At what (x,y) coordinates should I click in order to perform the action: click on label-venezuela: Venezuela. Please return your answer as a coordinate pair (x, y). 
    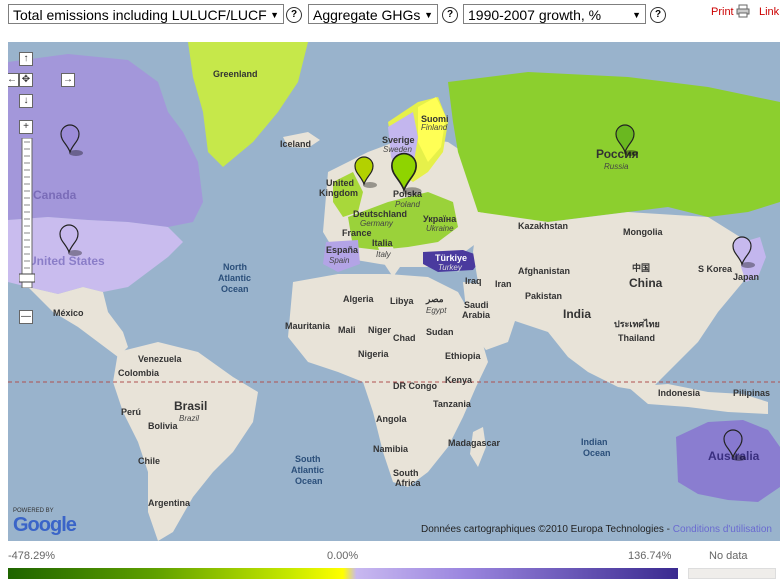
    Looking at the image, I should click on (160, 359).